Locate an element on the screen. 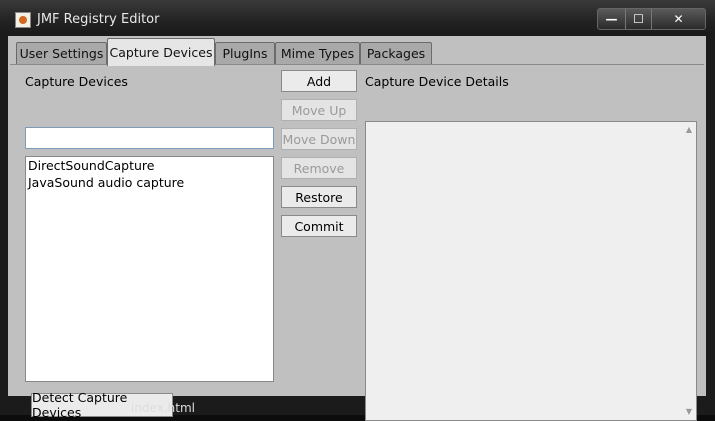 Image resolution: width=715 pixels, height=421 pixels. maximize-button: ☐ is located at coordinates (639, 19).